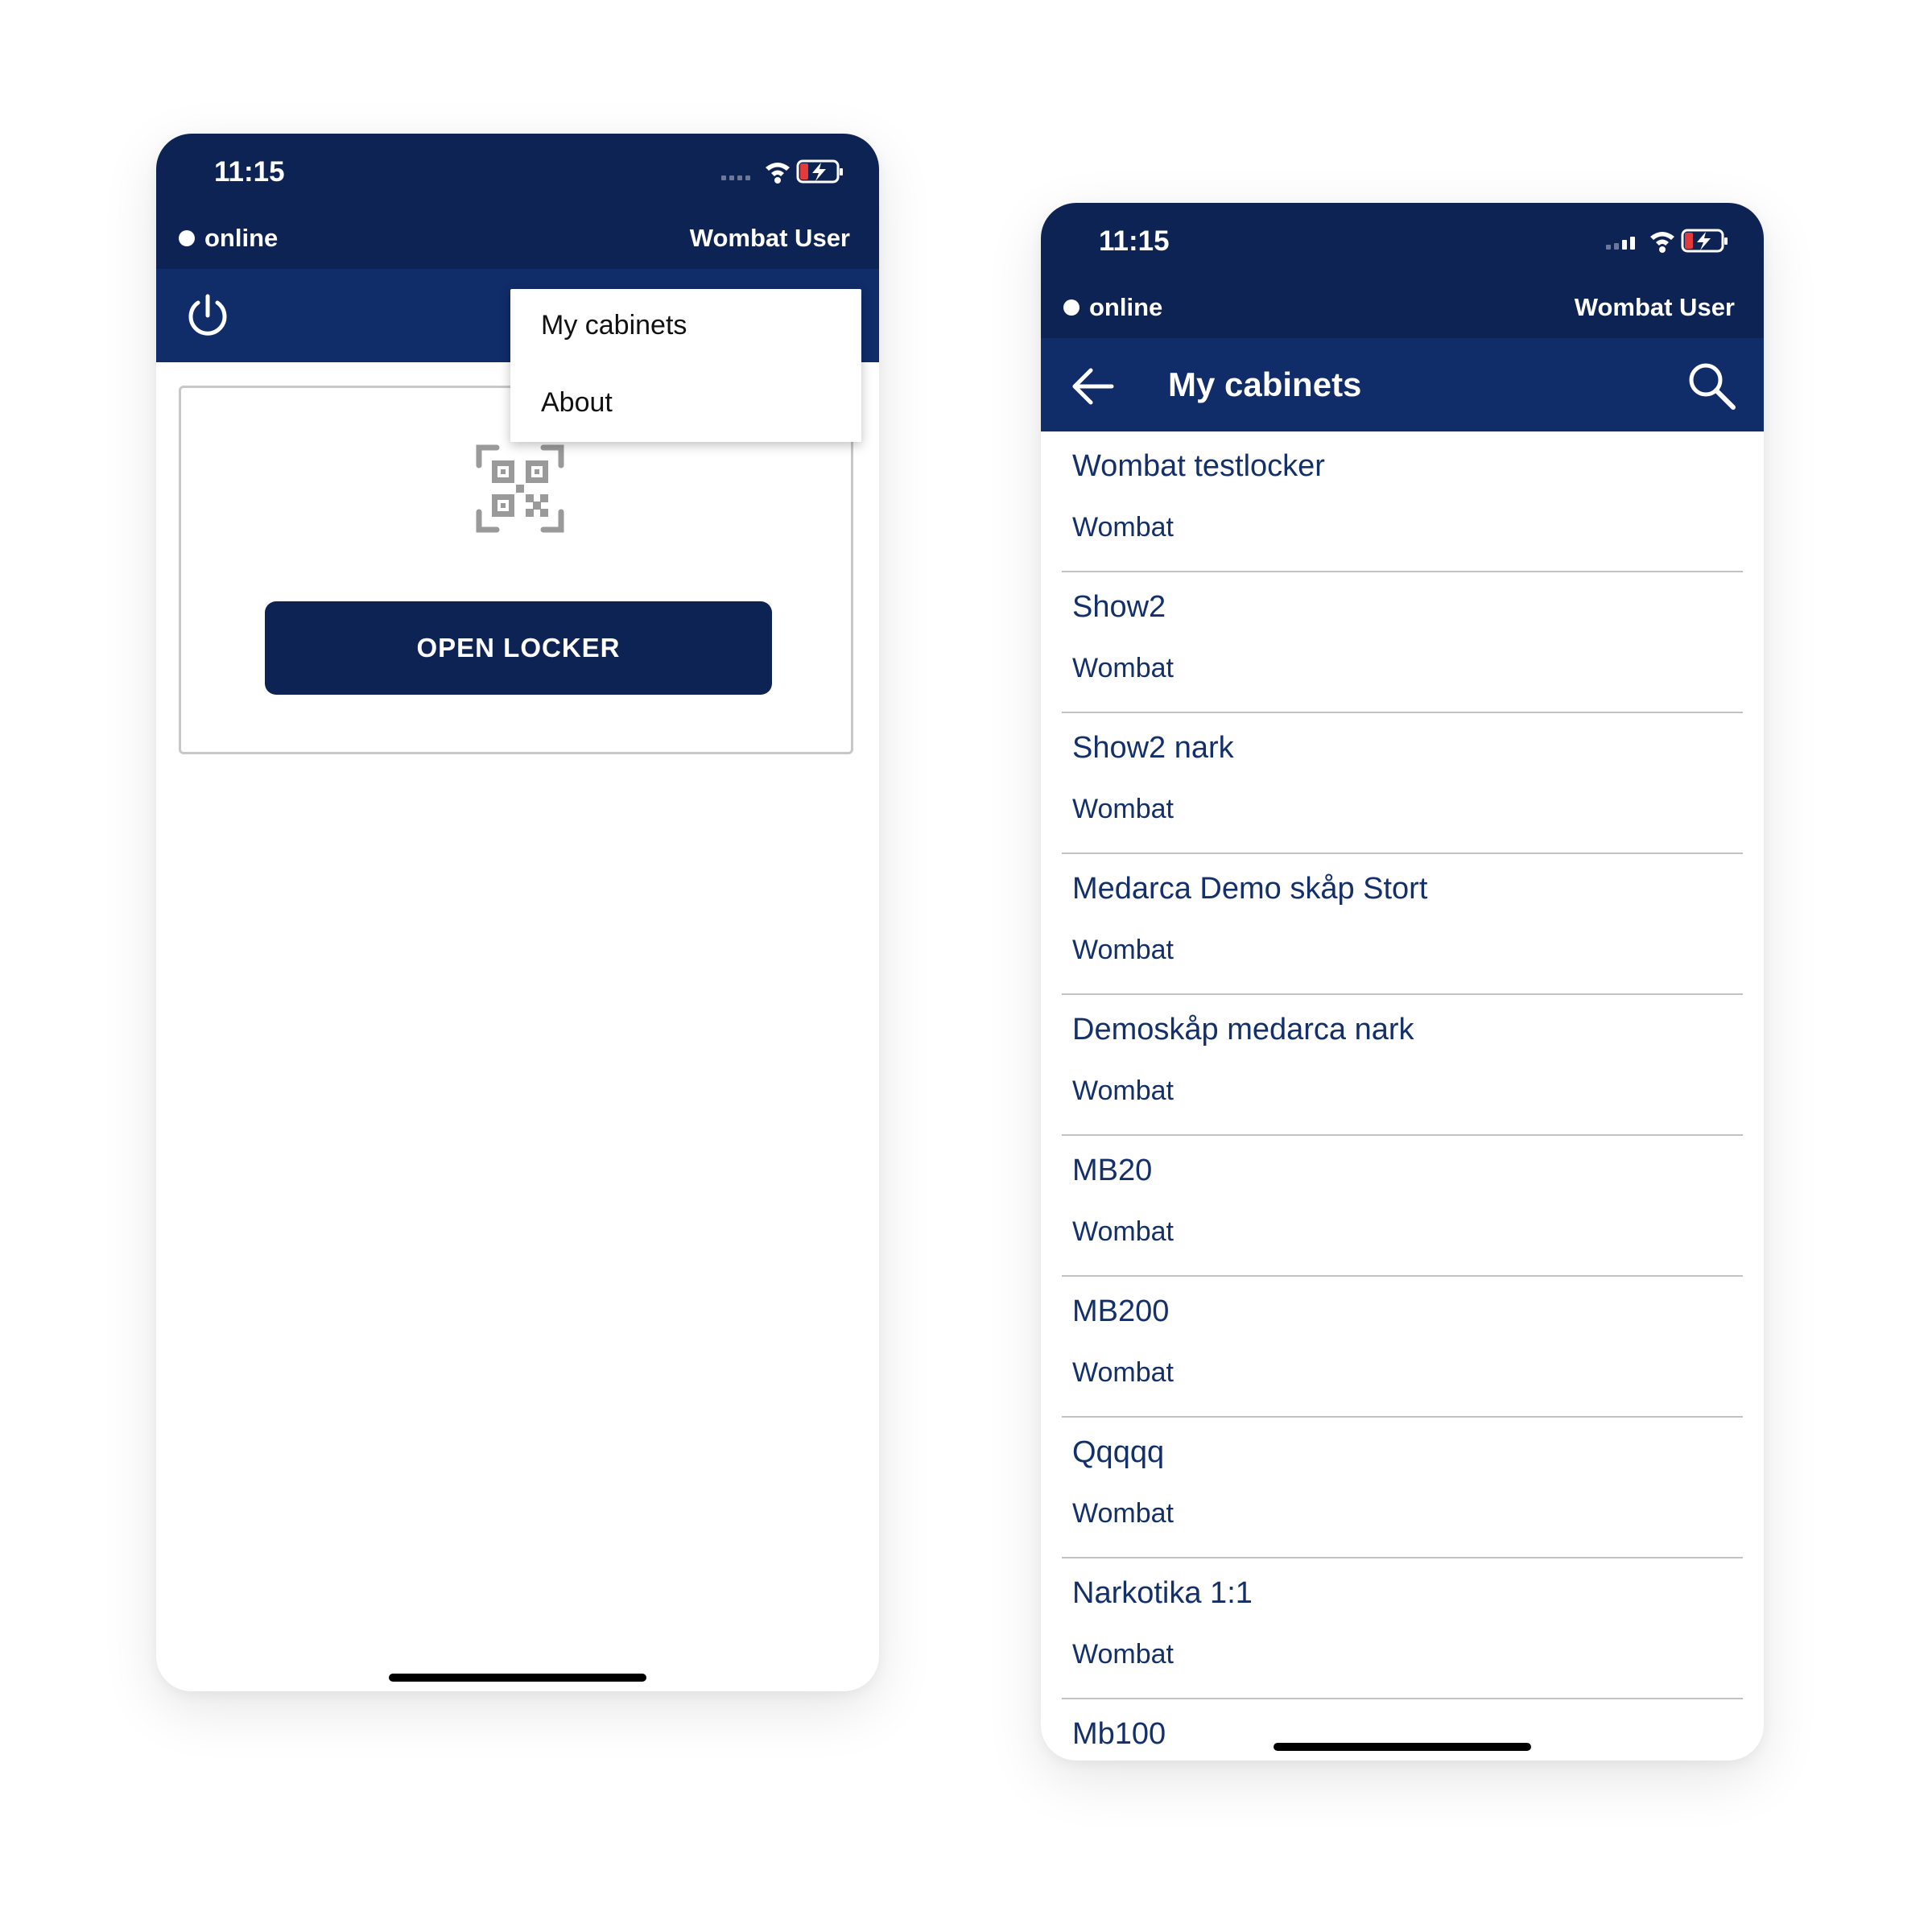 The height and width of the screenshot is (1932, 1932). I want to click on cabinet-list-item: Show2 nark Wombat, so click(1402, 783).